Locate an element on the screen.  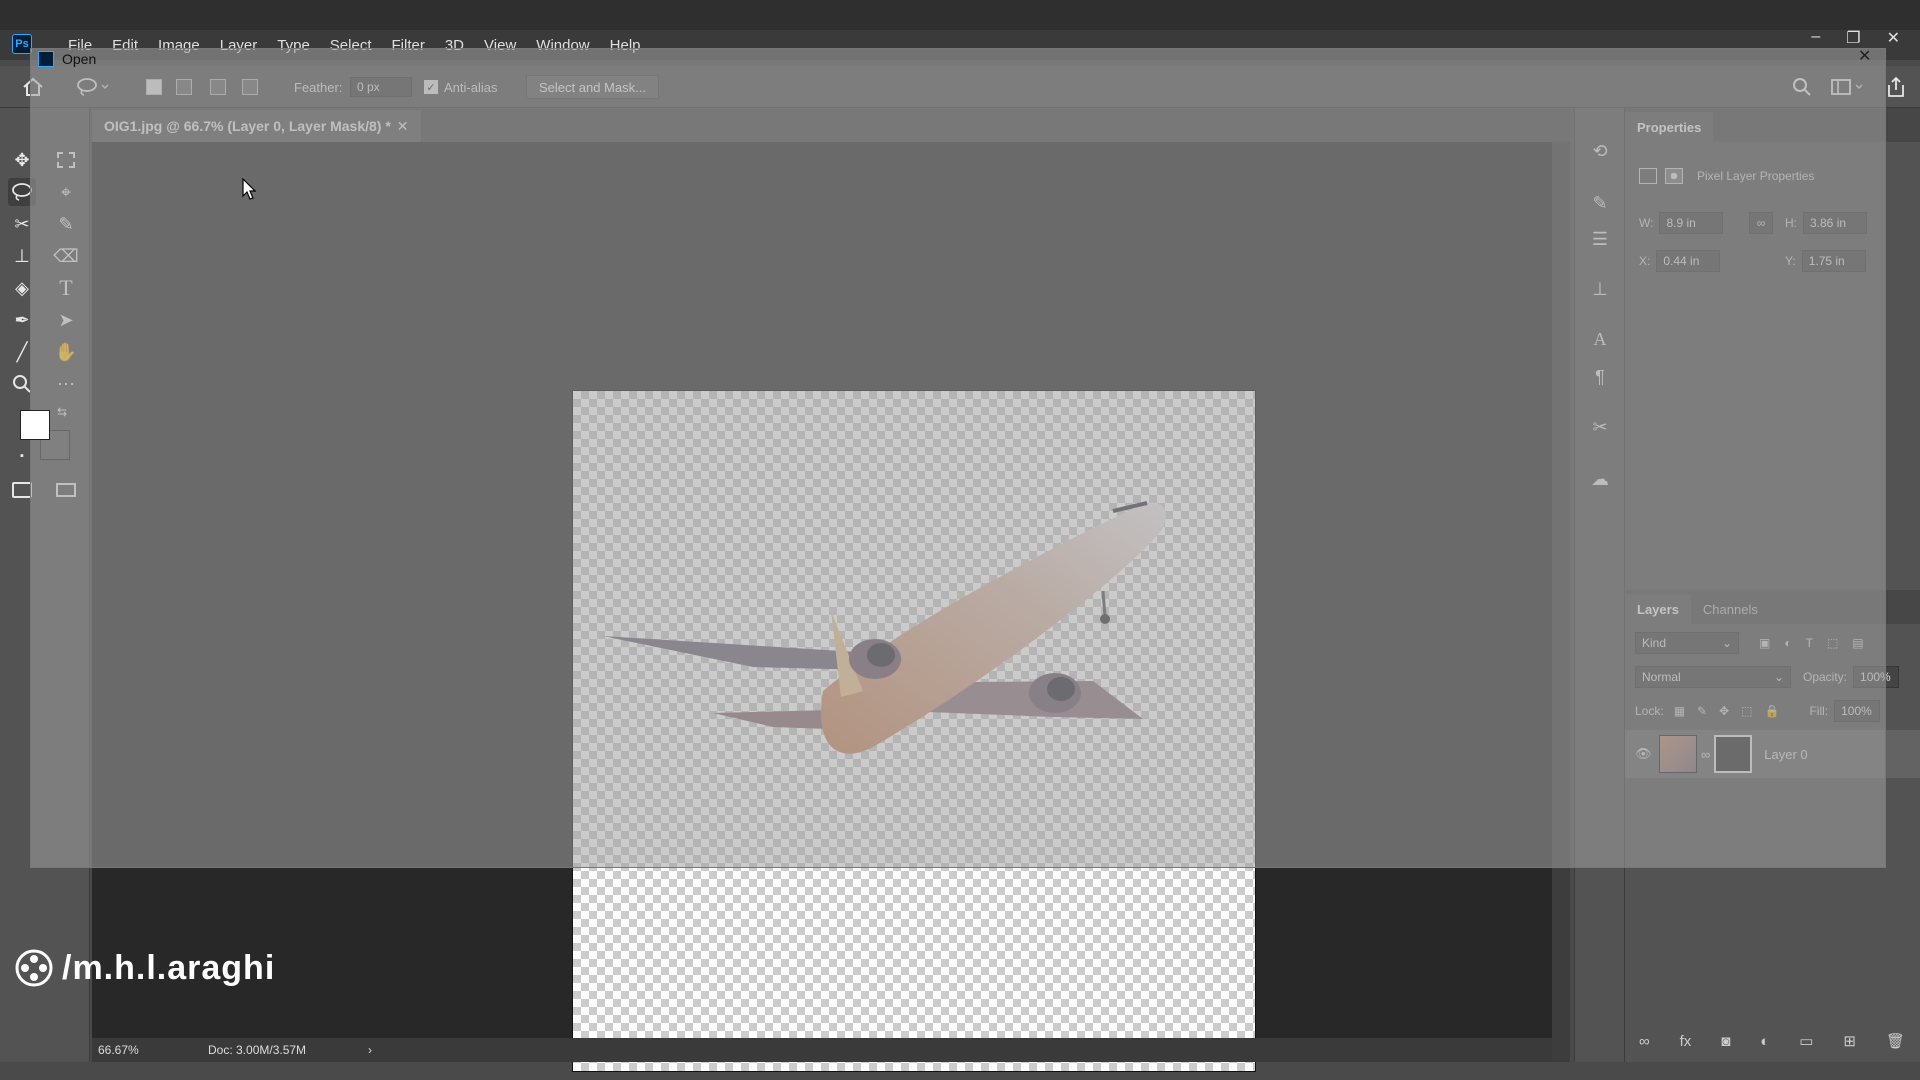
paint-bucket-tool-icon: ◈ is located at coordinates (22, 288).